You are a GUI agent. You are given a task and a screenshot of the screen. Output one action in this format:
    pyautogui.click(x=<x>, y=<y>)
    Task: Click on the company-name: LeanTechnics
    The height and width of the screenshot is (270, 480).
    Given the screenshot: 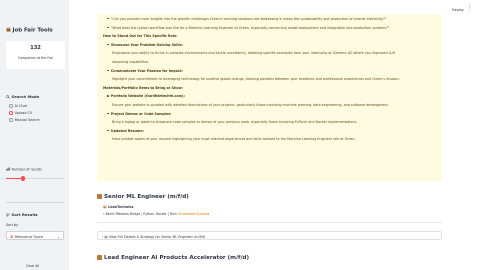 What is the action you would take?
    pyautogui.click(x=118, y=207)
    